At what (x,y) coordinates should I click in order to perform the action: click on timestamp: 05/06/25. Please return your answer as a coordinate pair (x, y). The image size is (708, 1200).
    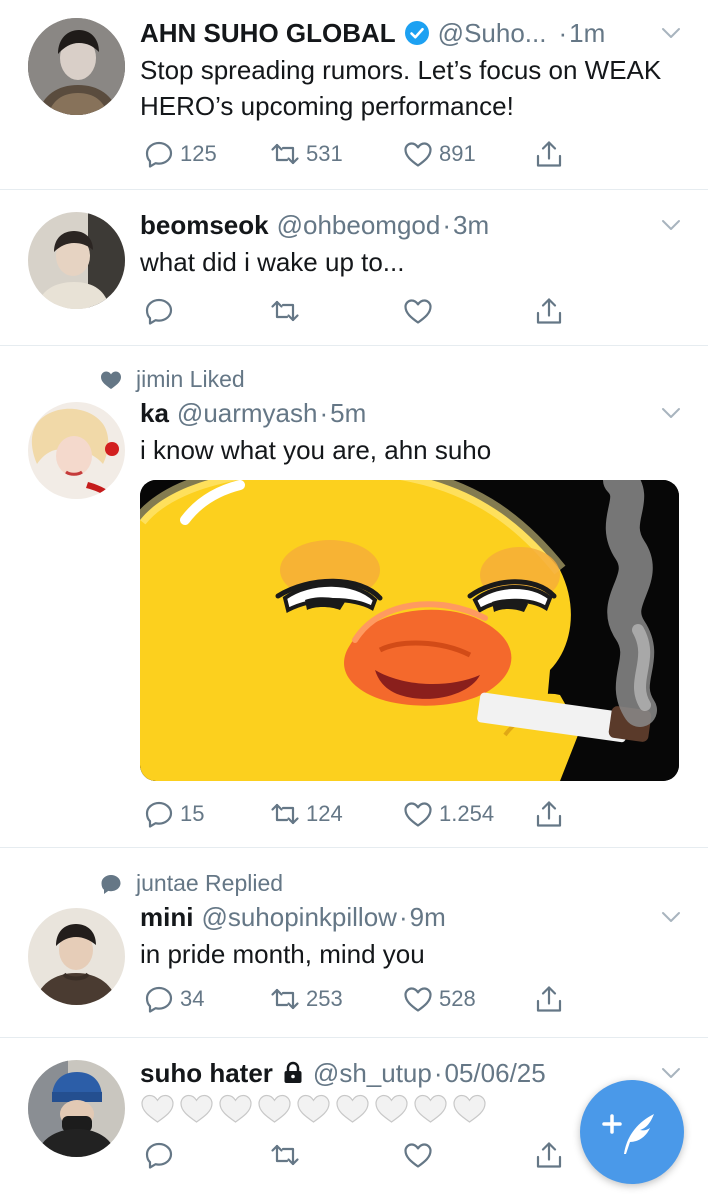
    Looking at the image, I should click on (495, 1073).